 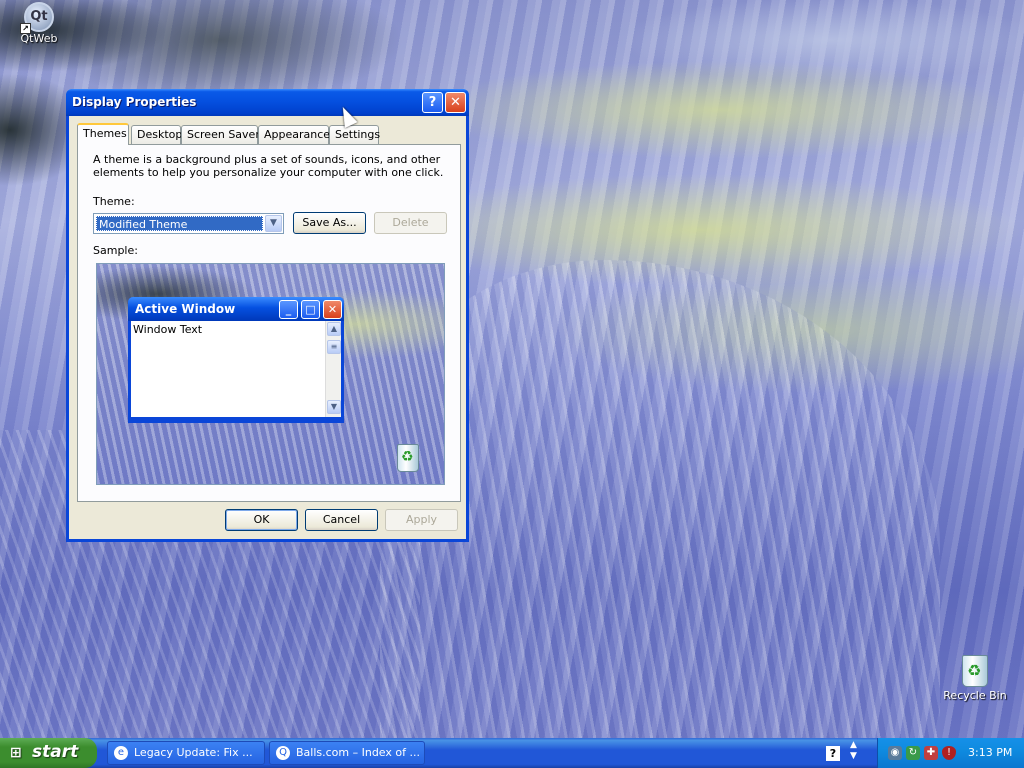 What do you see at coordinates (334, 407) in the screenshot?
I see `scroll-down-icon: ▼` at bounding box center [334, 407].